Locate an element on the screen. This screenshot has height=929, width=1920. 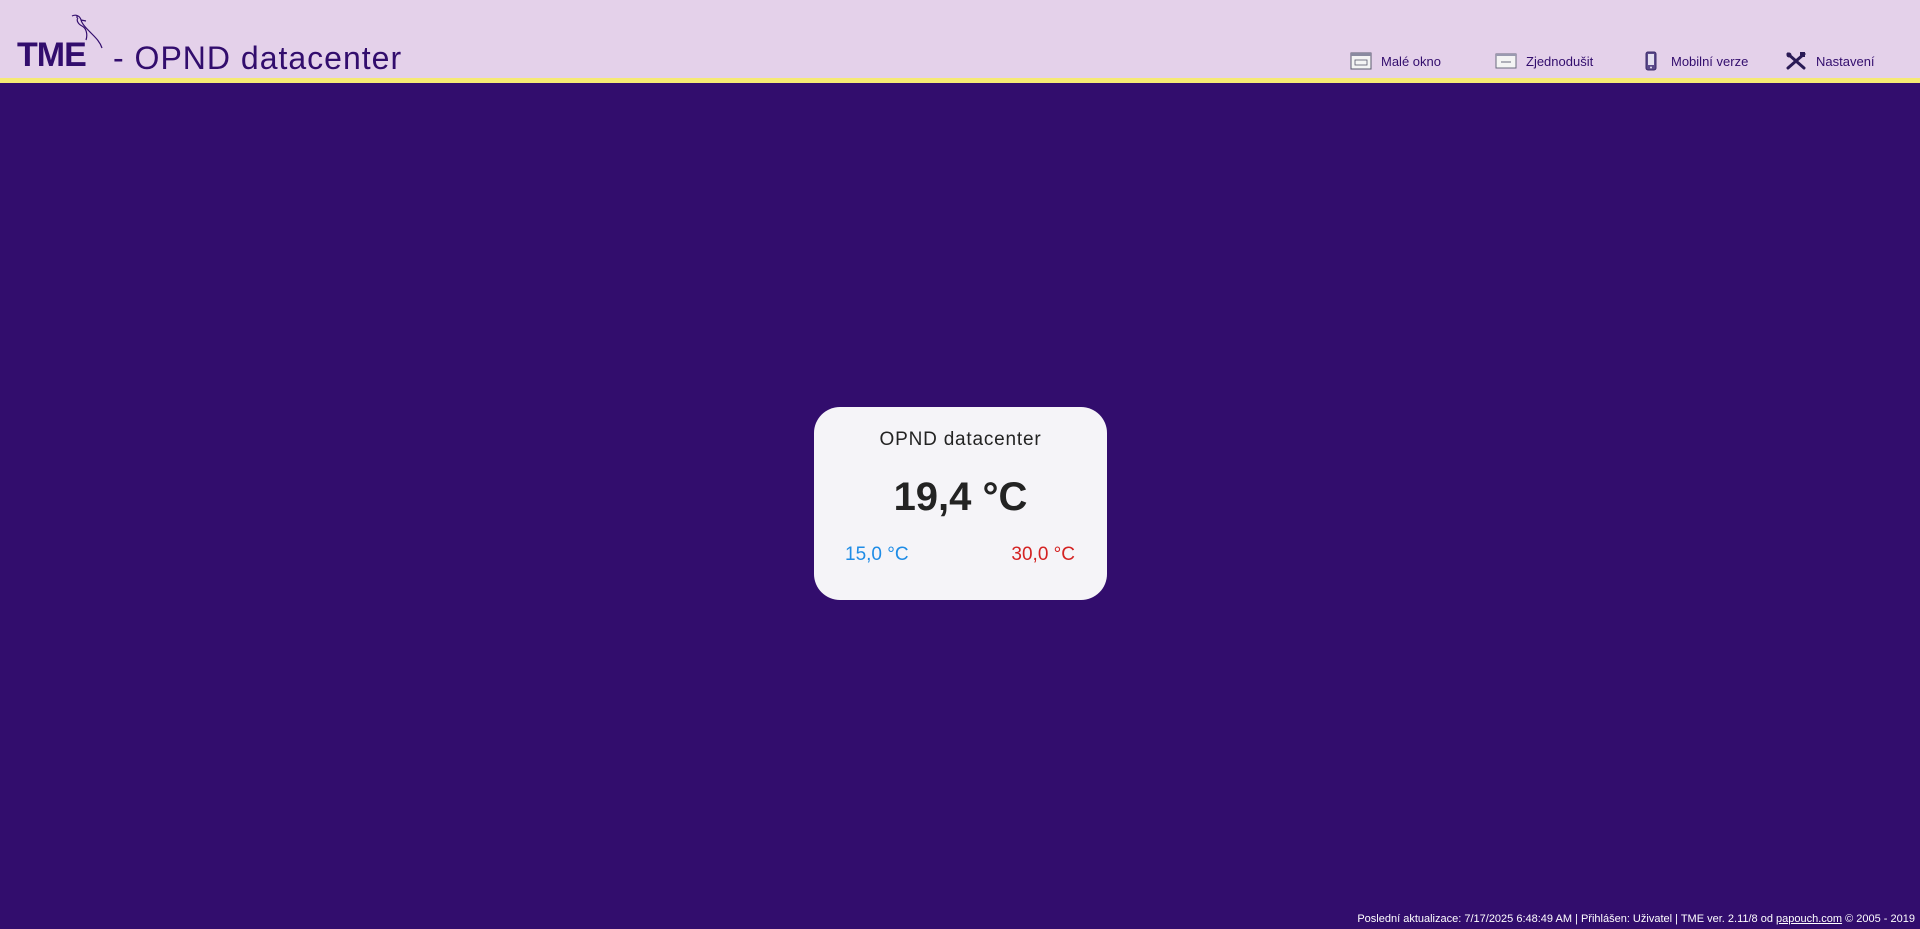
page-title: - OPND datacenter is located at coordinates (258, 58).